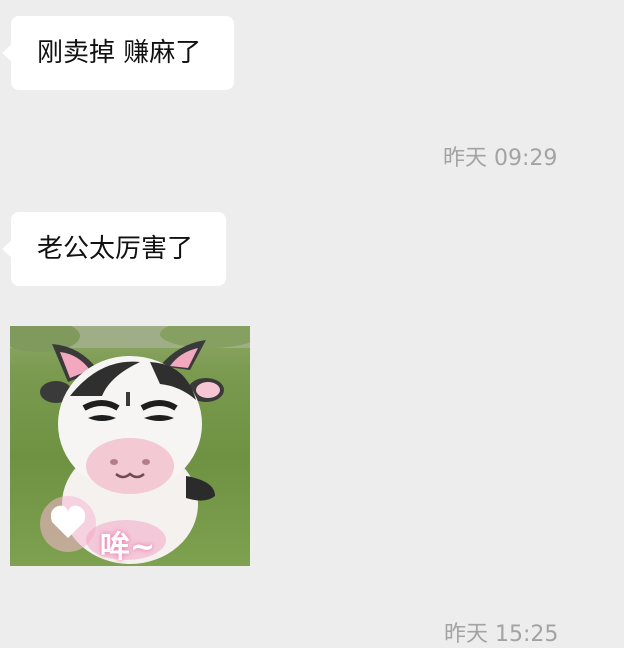  Describe the element at coordinates (130, 446) in the screenshot. I see `cow-sticker-message: 哞~` at that location.